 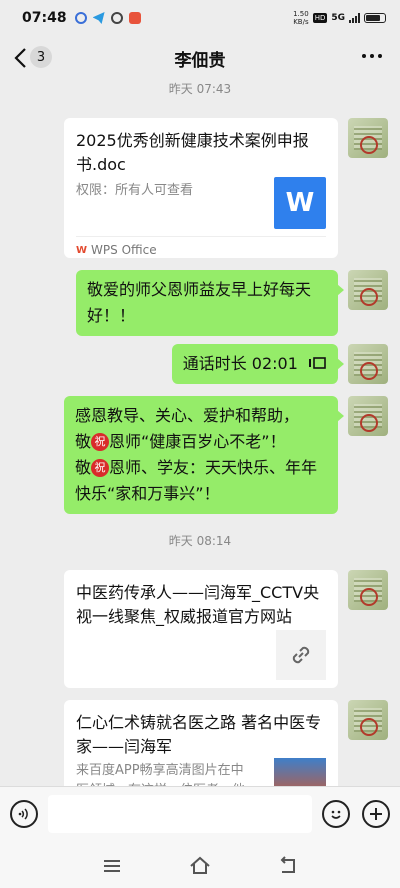 What do you see at coordinates (240, 363) in the screenshot?
I see `call-duration-text: 通话时长 02:01` at bounding box center [240, 363].